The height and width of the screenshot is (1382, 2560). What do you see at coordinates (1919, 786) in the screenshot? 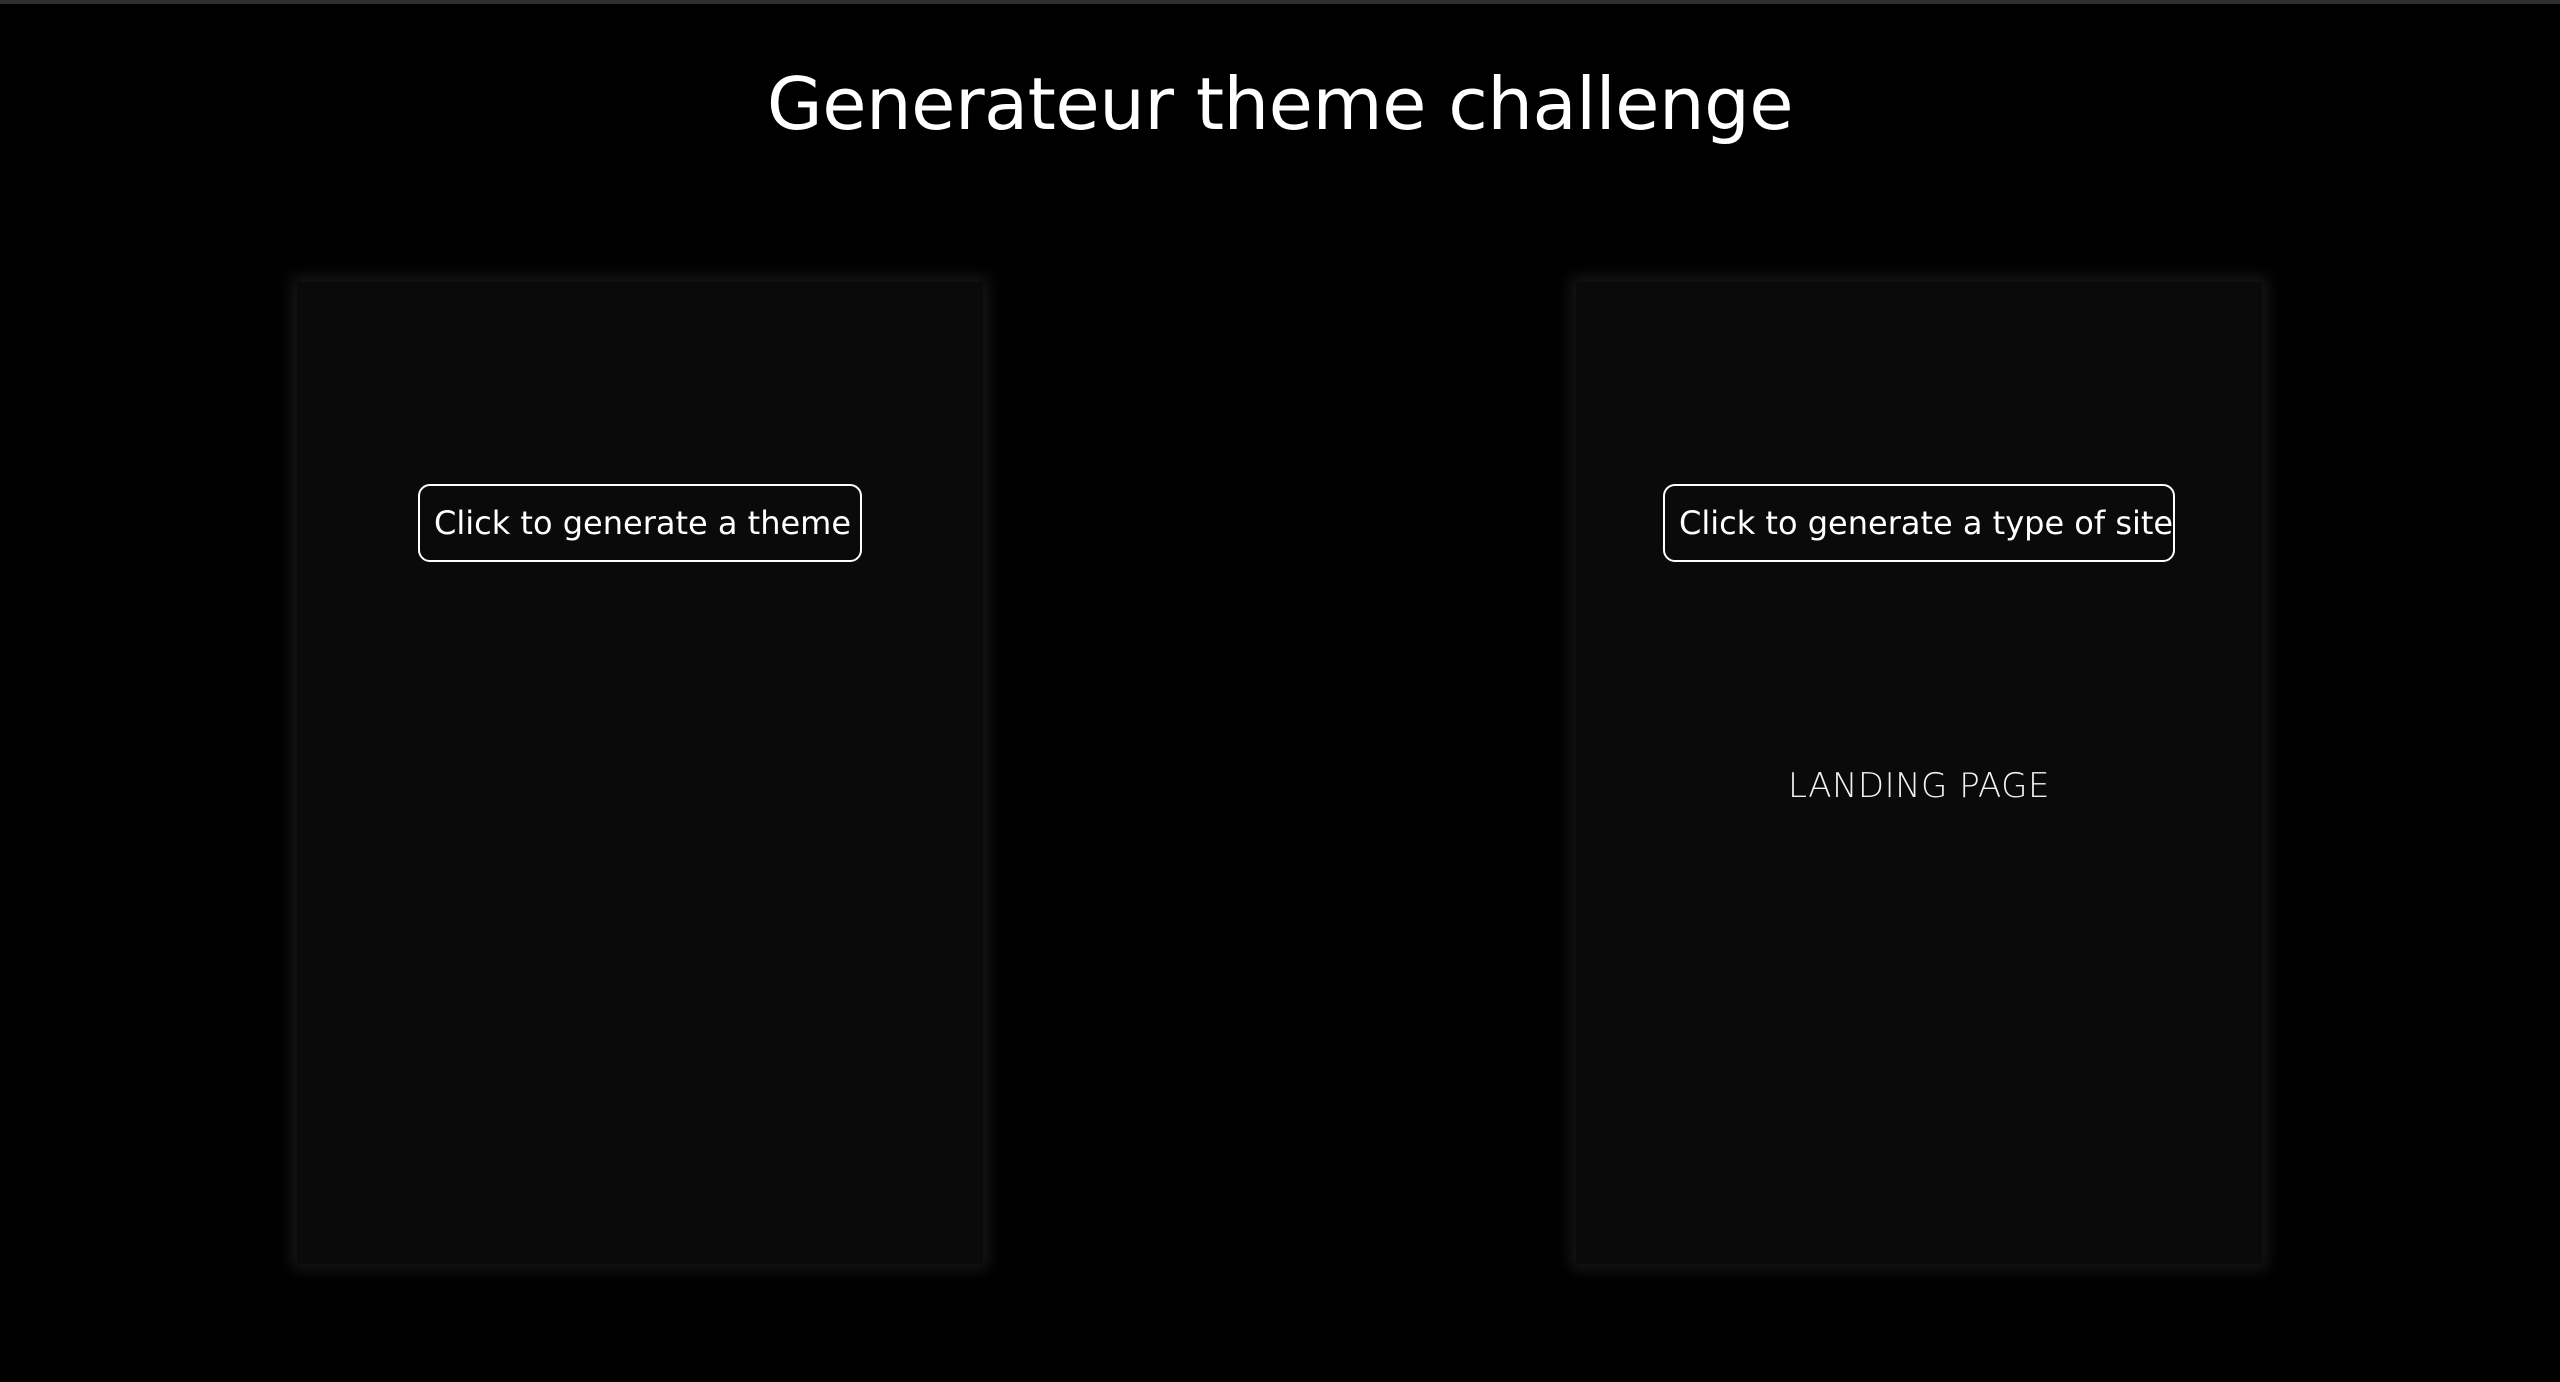
I see `site-type-result: LANDING PAGE` at bounding box center [1919, 786].